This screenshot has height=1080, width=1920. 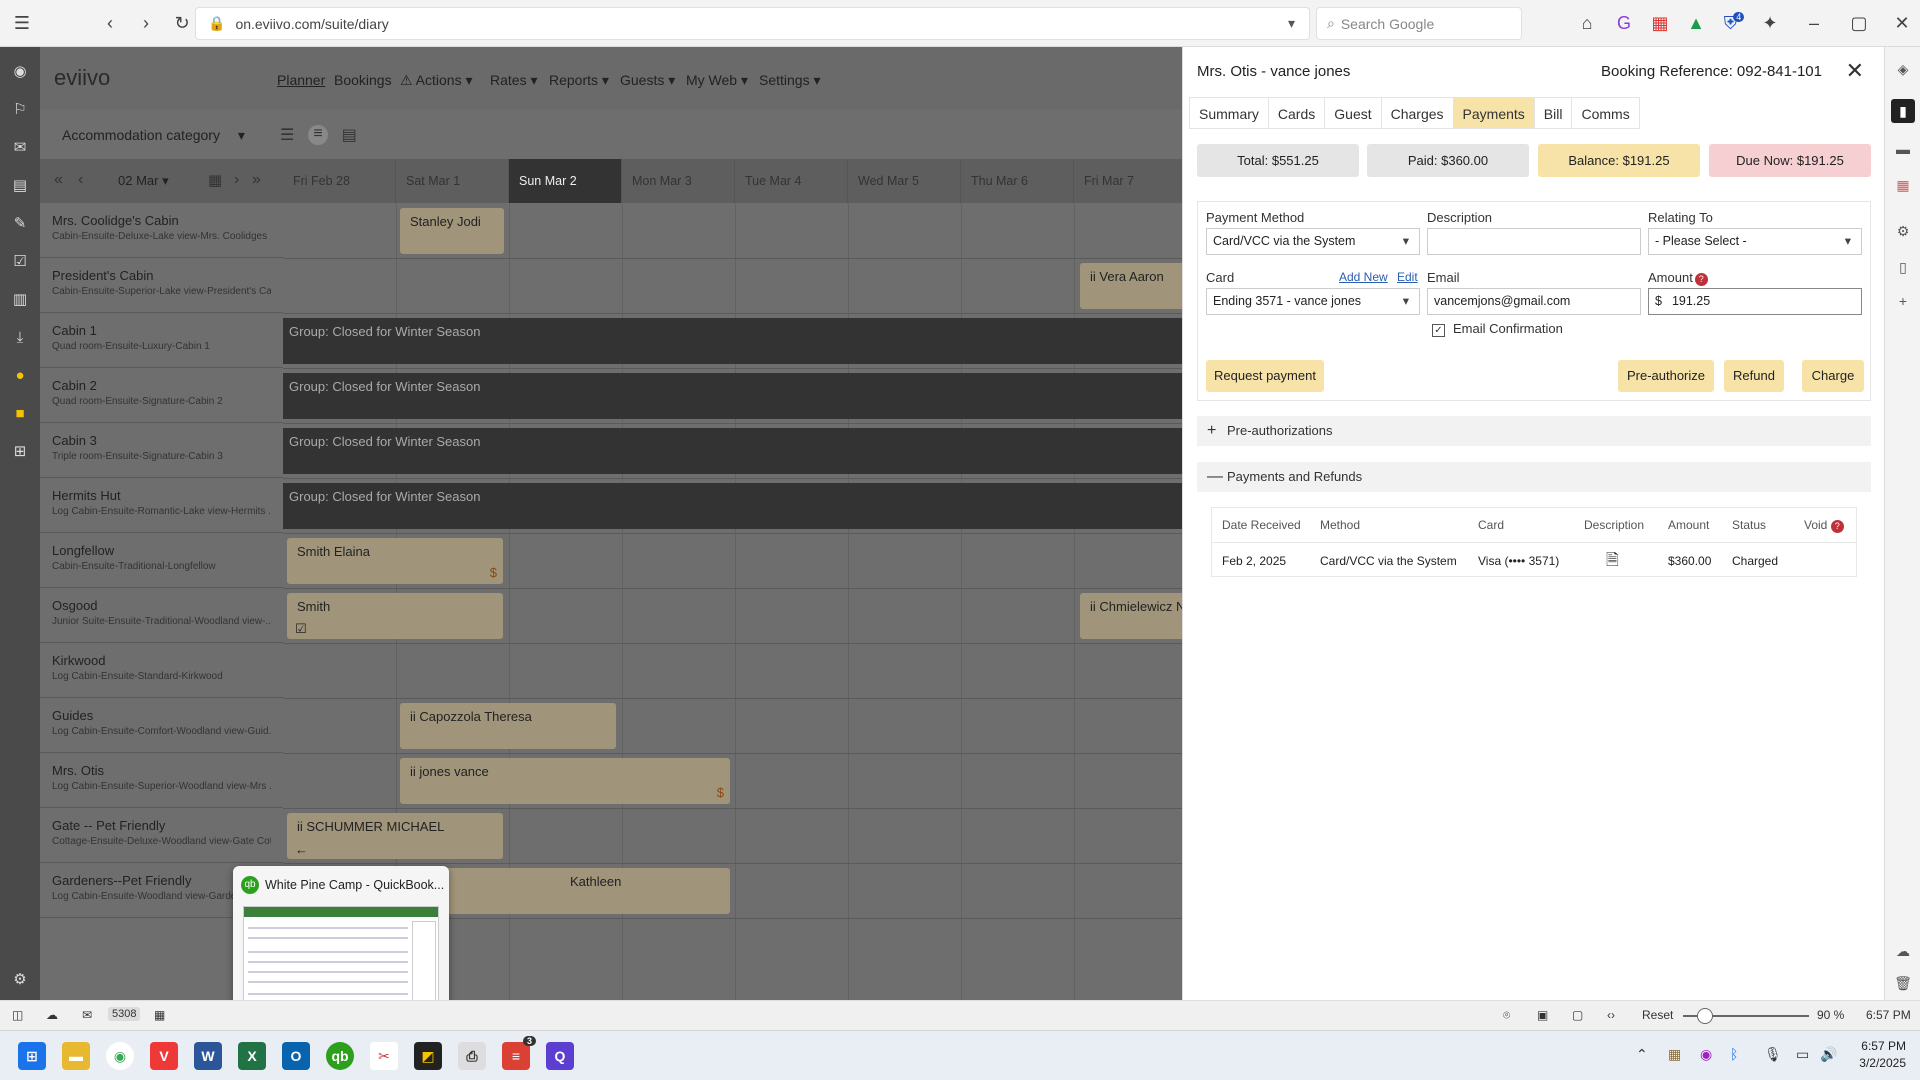 I want to click on category-select: Accommodation category ▾, so click(x=153, y=135).